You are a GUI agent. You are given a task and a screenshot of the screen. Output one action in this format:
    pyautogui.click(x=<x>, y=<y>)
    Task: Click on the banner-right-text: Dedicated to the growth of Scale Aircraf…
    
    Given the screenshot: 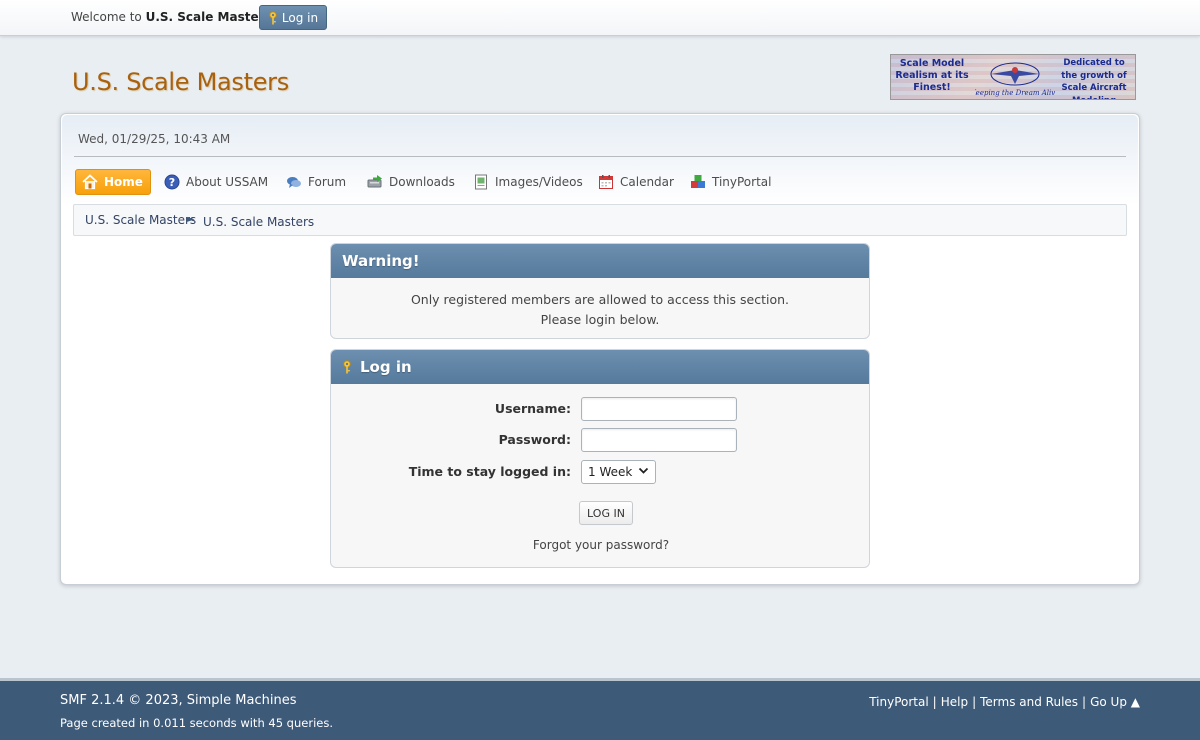 What is the action you would take?
    pyautogui.click(x=1094, y=78)
    